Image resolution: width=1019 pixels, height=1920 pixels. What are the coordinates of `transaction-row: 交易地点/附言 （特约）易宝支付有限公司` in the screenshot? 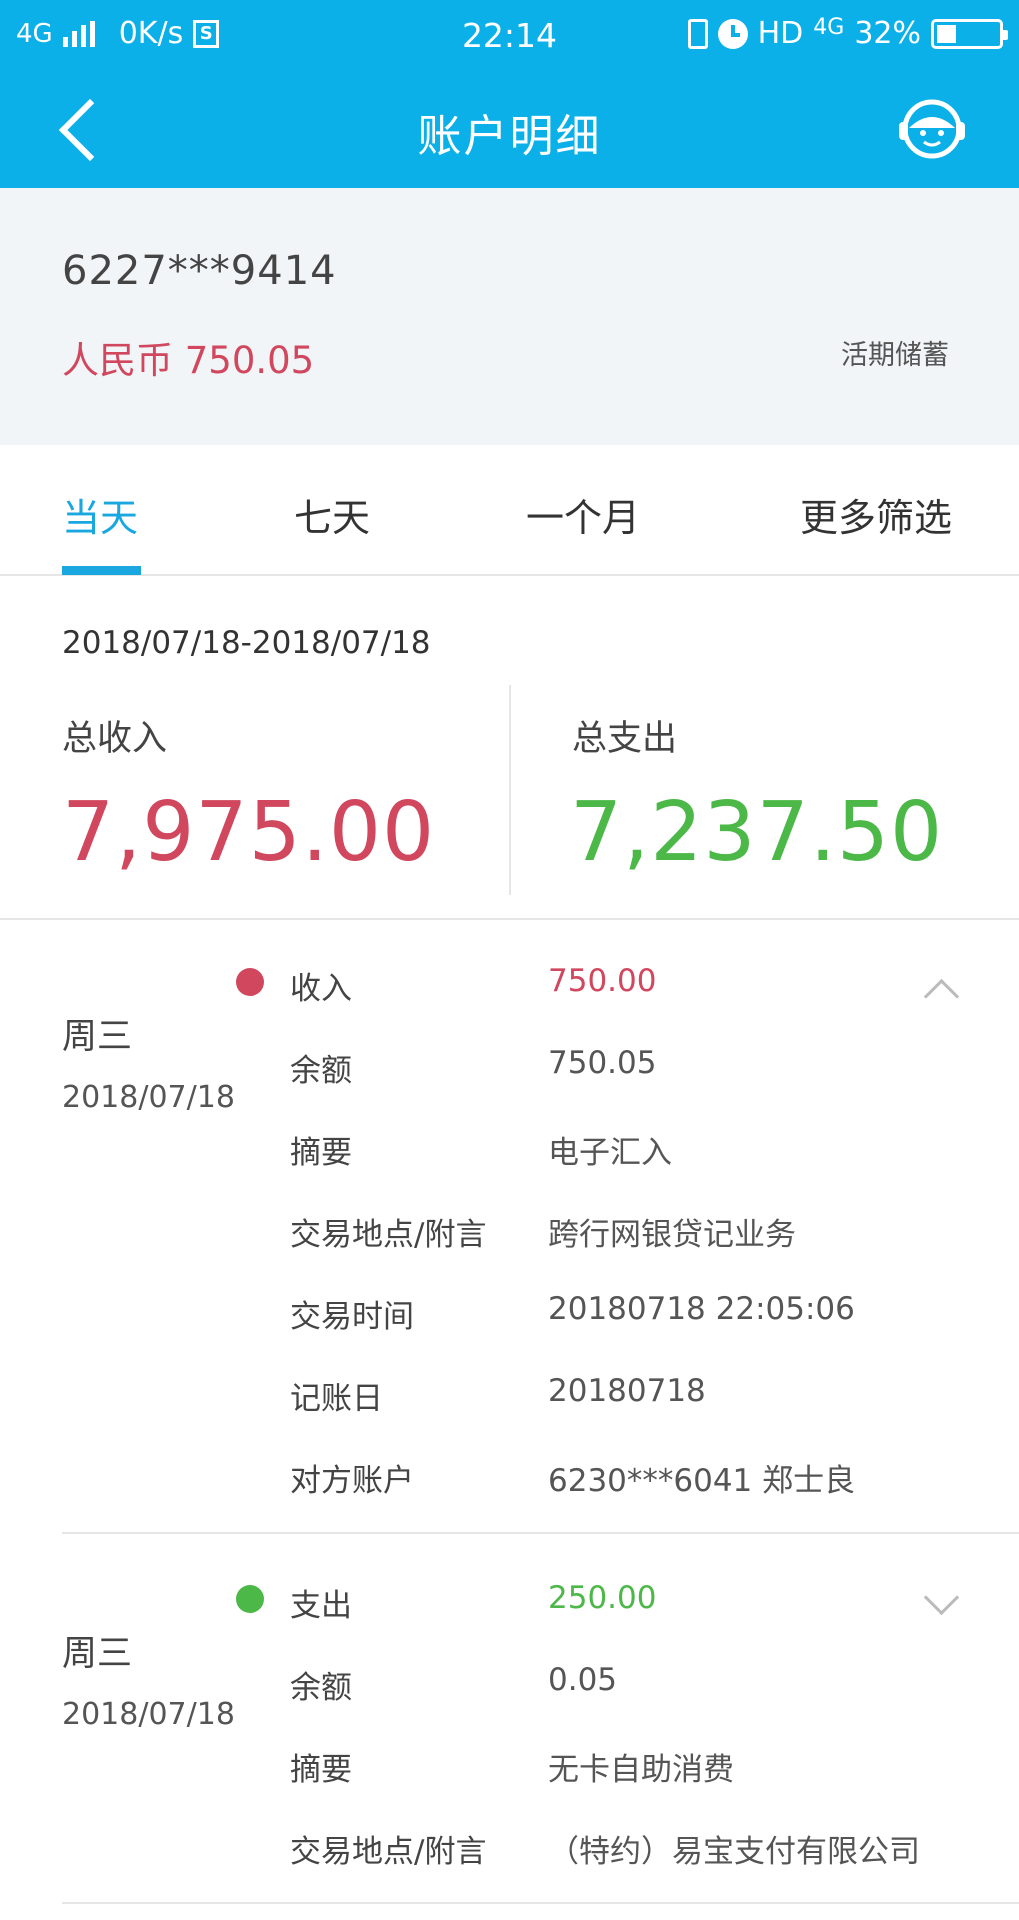 It's located at (640, 1851).